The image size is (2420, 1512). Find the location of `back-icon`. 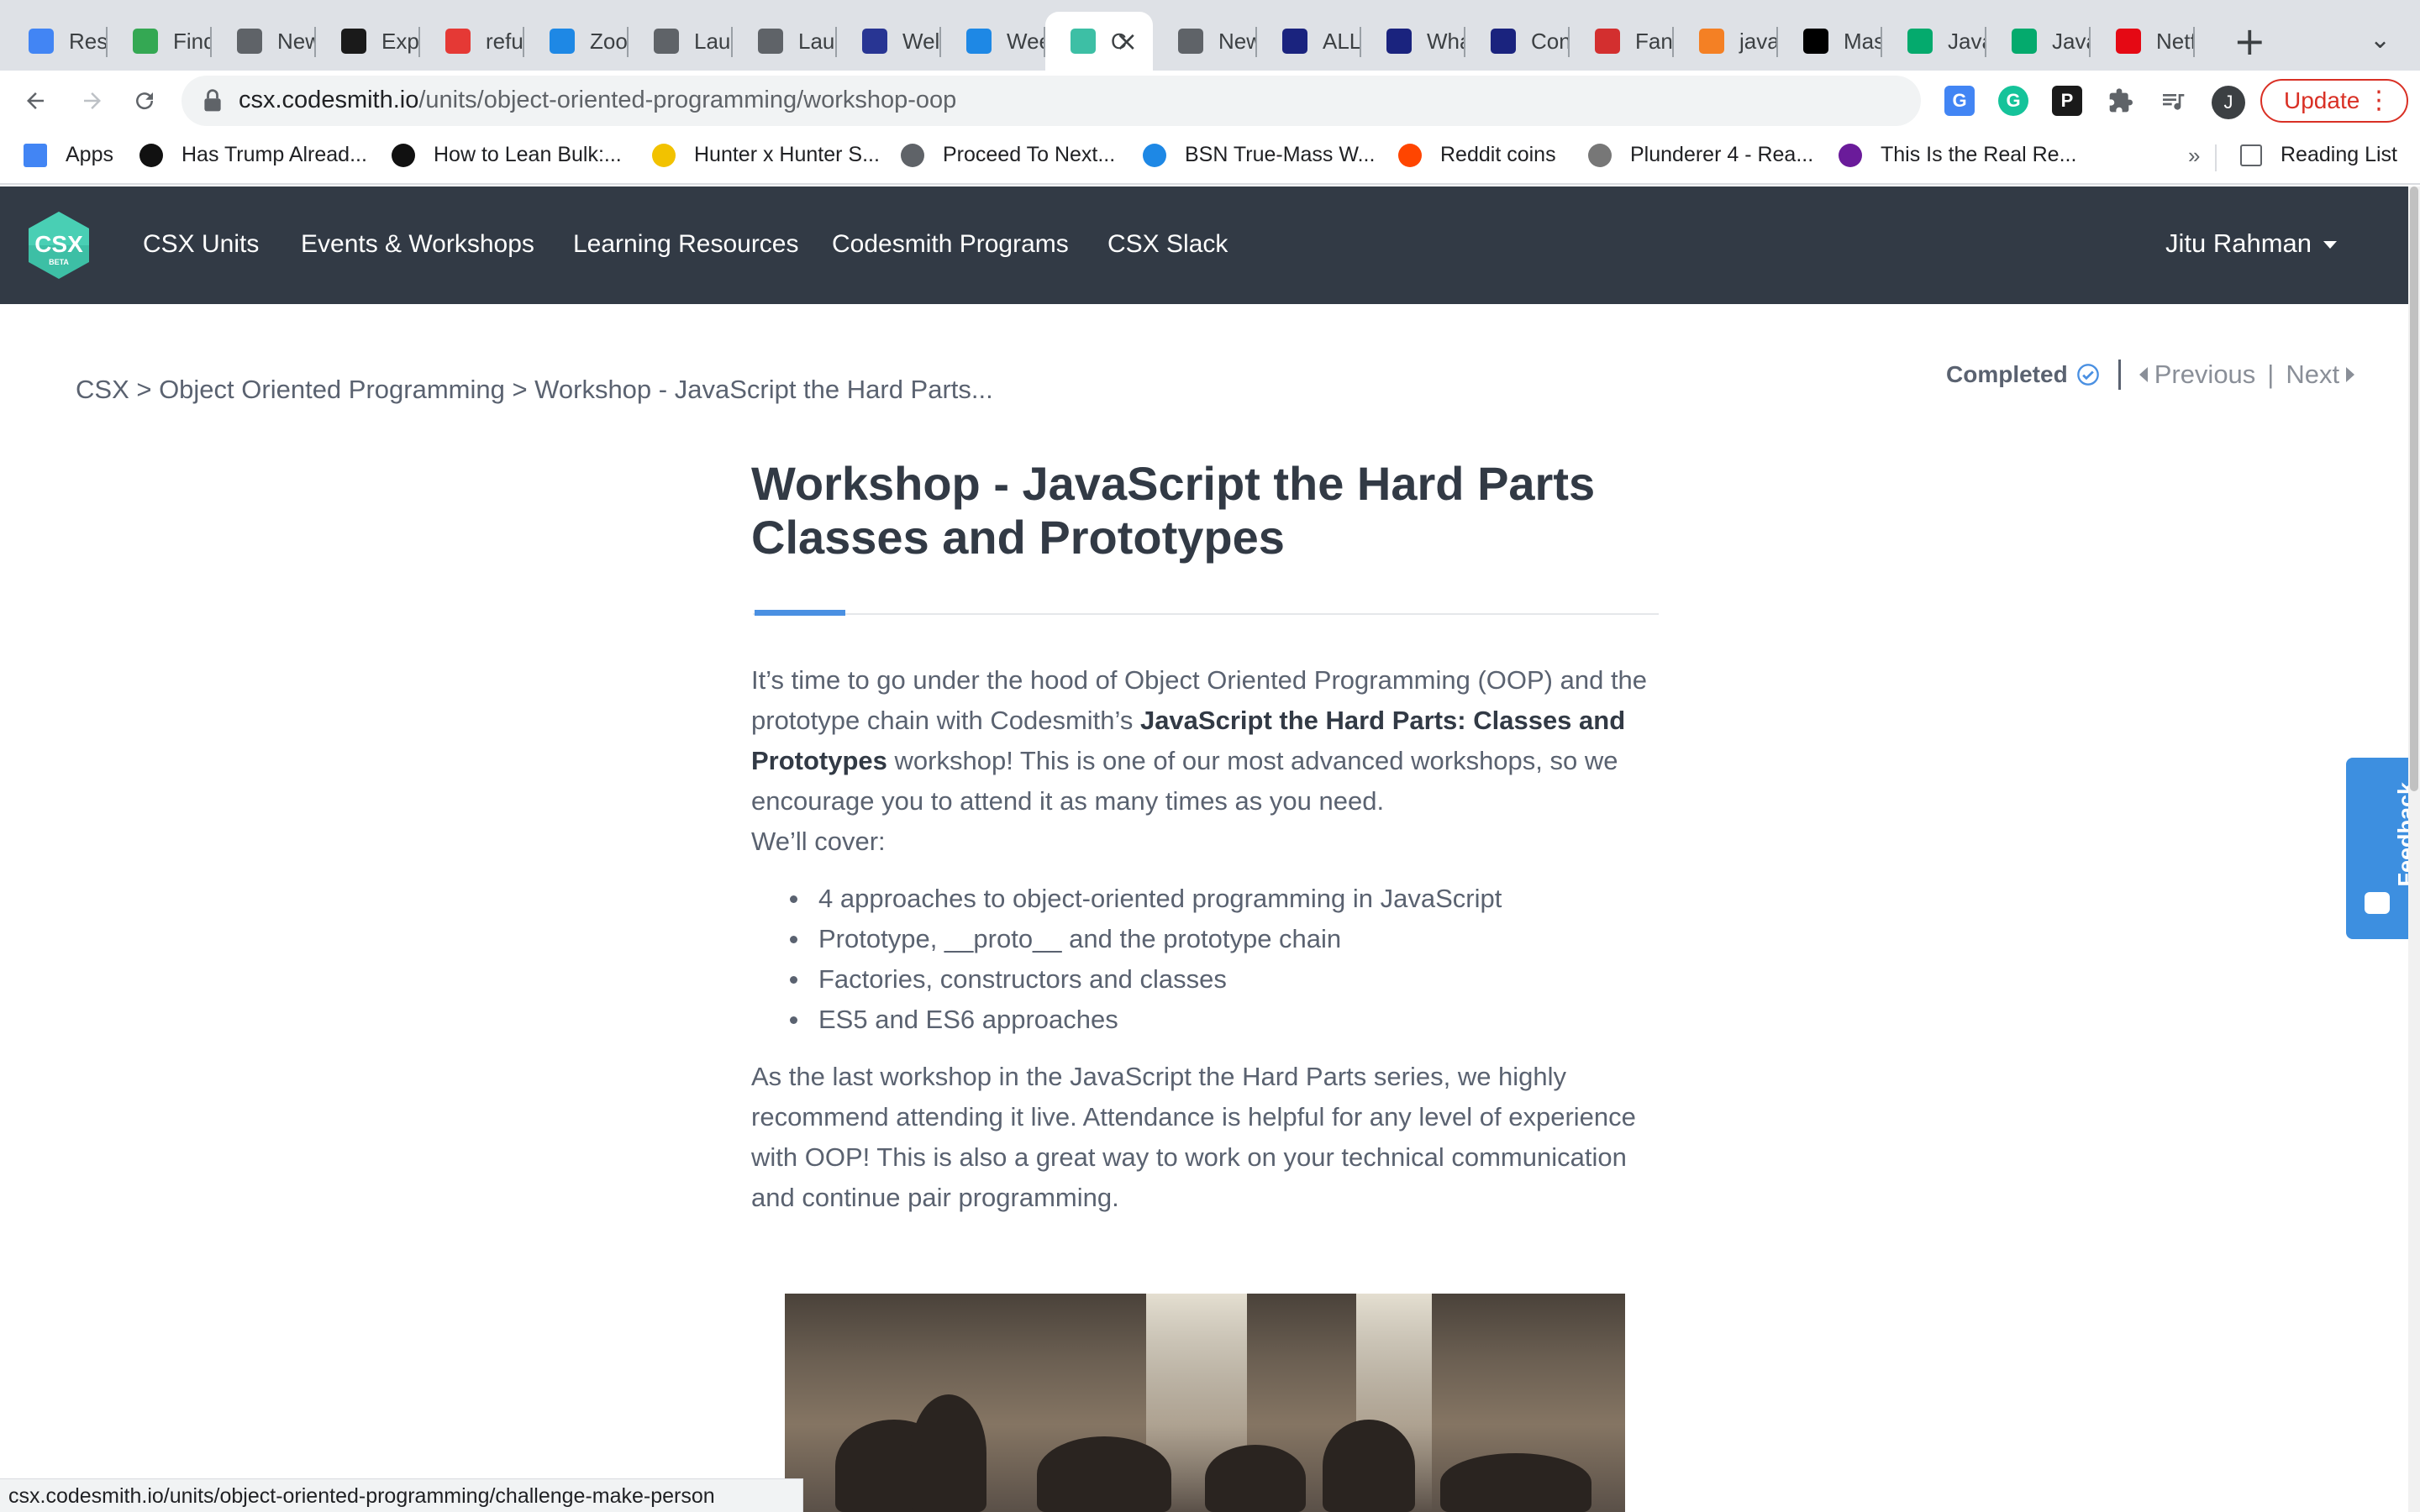

back-icon is located at coordinates (35, 101).